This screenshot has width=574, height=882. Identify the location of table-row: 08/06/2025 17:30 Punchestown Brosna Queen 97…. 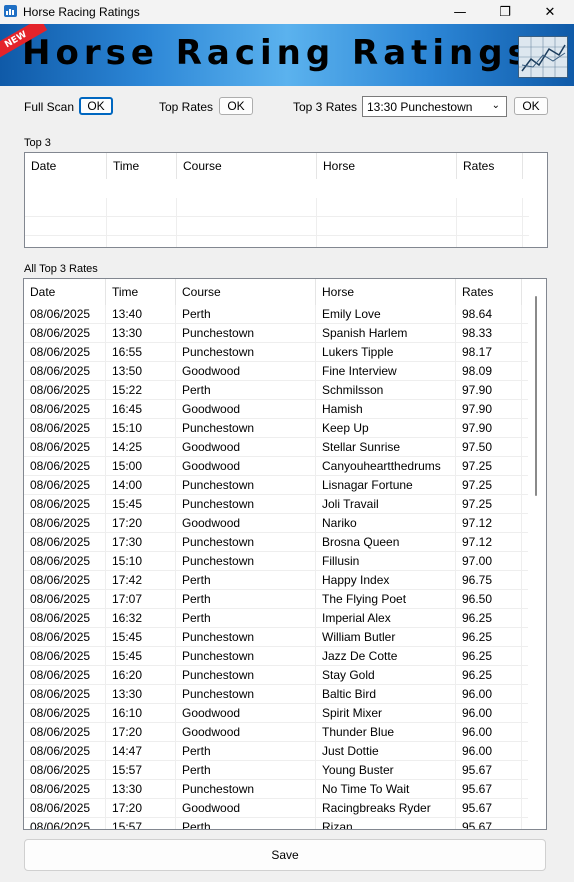
(276, 542).